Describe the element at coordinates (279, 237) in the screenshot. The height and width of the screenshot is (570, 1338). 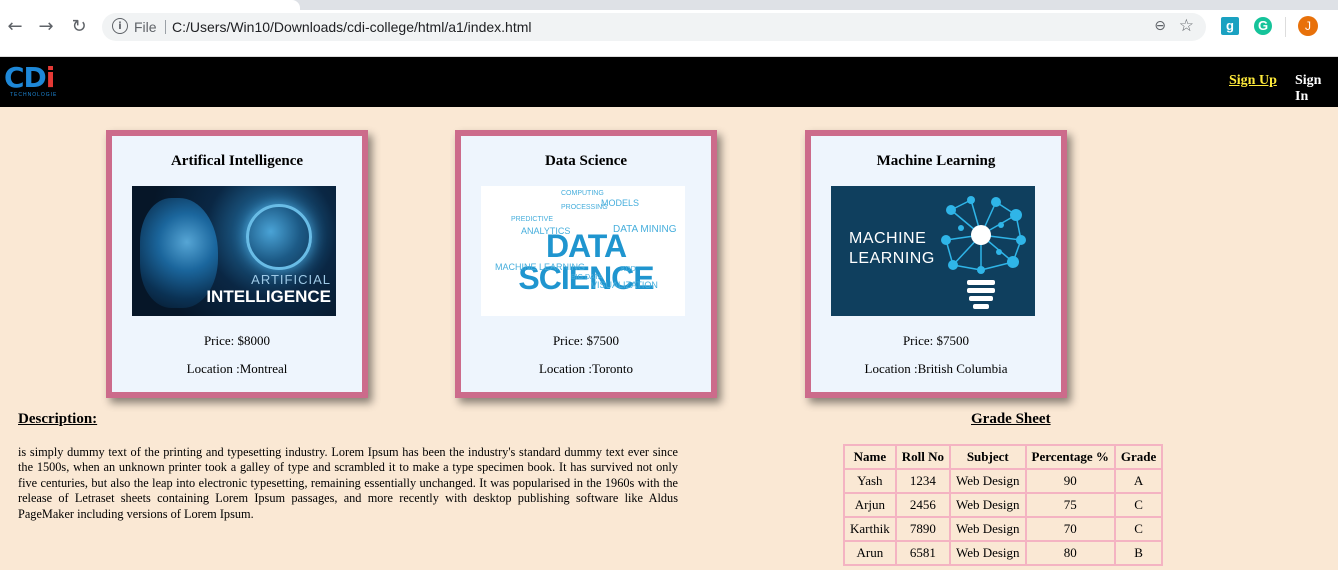
I see `ring-graphic` at that location.